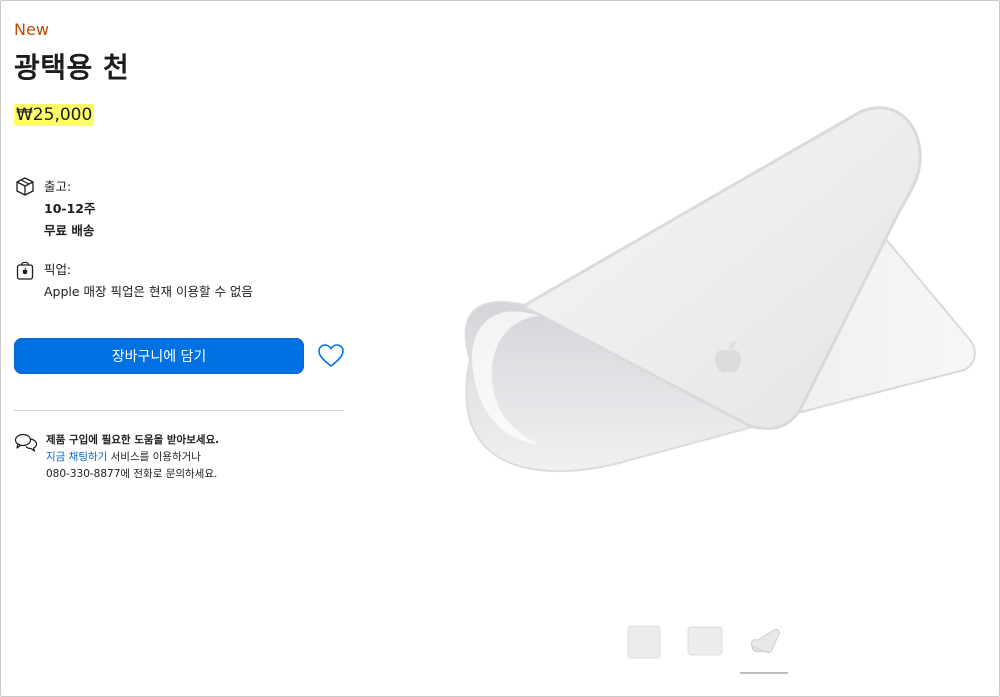 The image size is (1000, 697). What do you see at coordinates (132, 474) in the screenshot?
I see `help-phone-line: 080-330-8877에 전화로 문의하세요.` at bounding box center [132, 474].